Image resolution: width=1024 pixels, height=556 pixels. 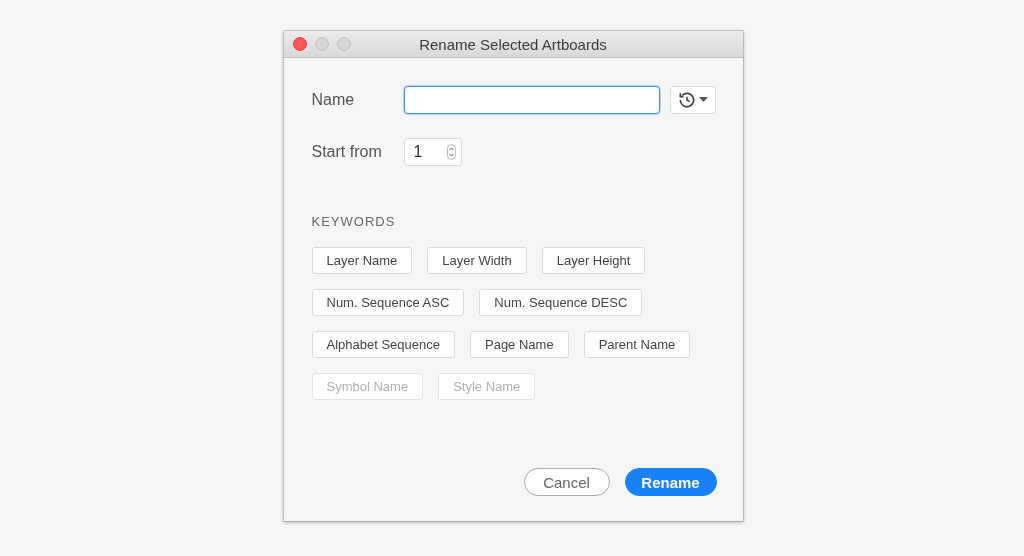 What do you see at coordinates (566, 482) in the screenshot?
I see `cancel-button: Cancel` at bounding box center [566, 482].